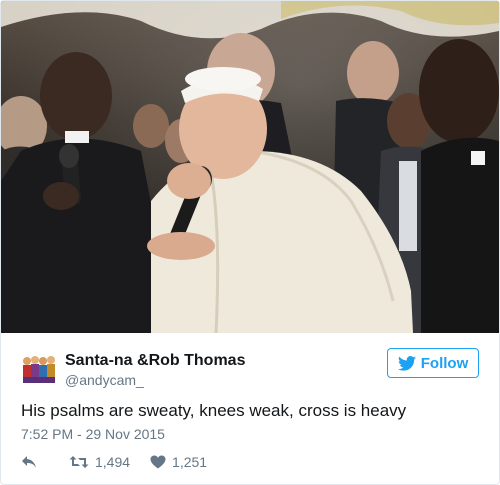 The image size is (500, 485). I want to click on user-info: Santa-na &Rob Thomas @andycam_, so click(155, 370).